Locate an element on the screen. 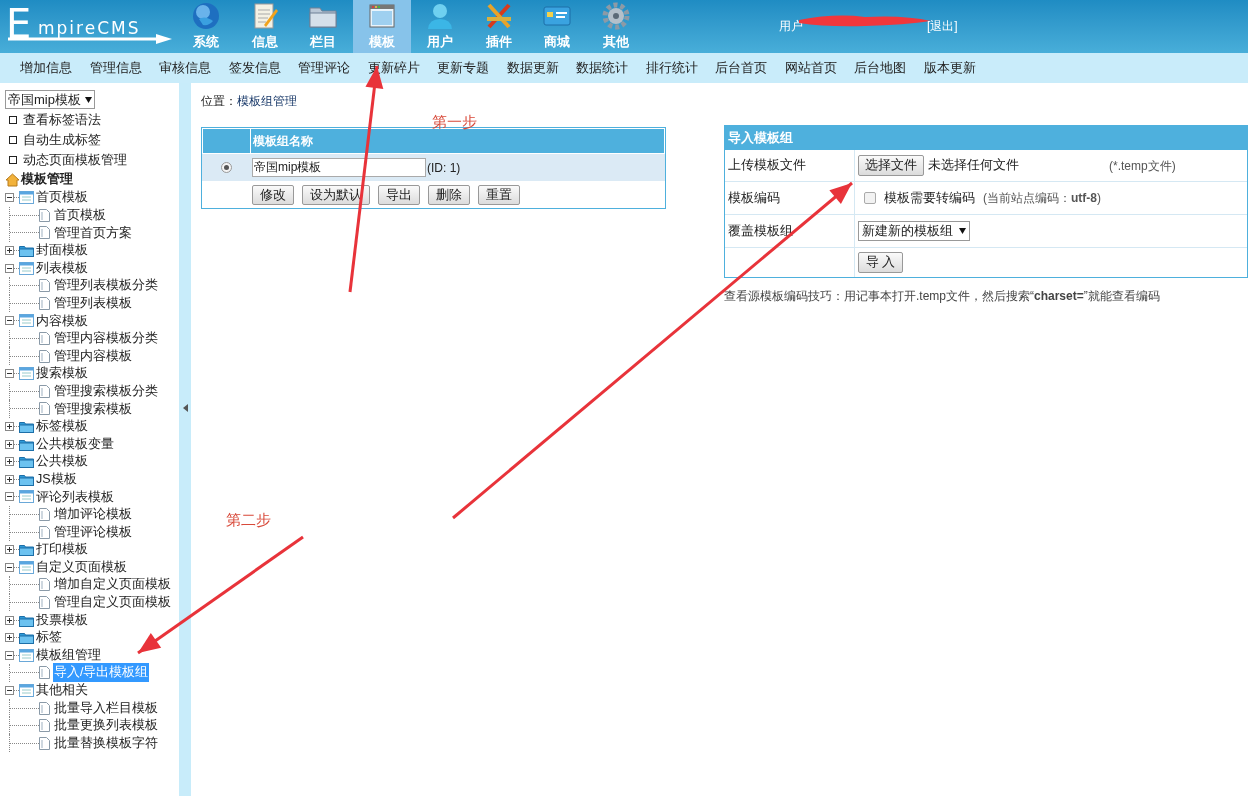 The height and width of the screenshot is (796, 1248). action-button: 修改 is located at coordinates (273, 194).